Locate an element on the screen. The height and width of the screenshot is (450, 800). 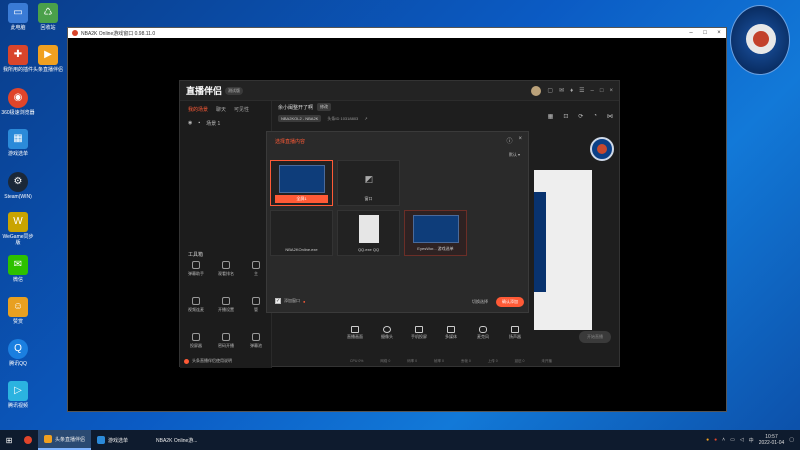
message-icon: ✉ is located at coordinates (561, 90).